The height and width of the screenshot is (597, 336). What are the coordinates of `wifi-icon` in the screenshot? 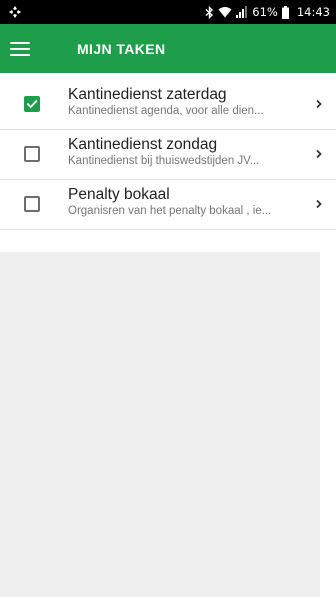 It's located at (225, 12).